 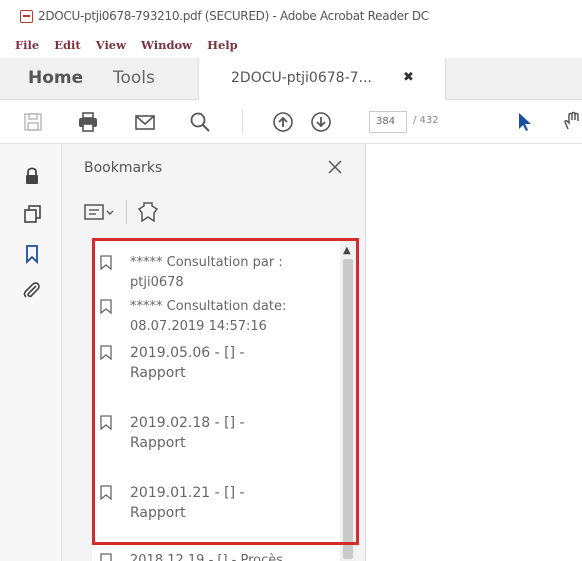 I want to click on scroll-up-icon: ▲, so click(x=347, y=250).